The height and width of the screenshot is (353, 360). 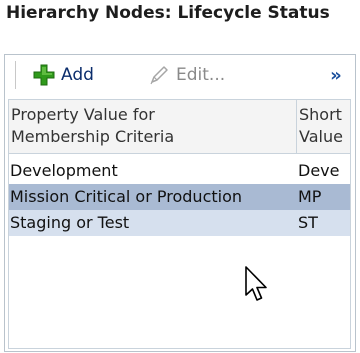 What do you see at coordinates (323, 126) in the screenshot?
I see `column-header-short-value: Short Value` at bounding box center [323, 126].